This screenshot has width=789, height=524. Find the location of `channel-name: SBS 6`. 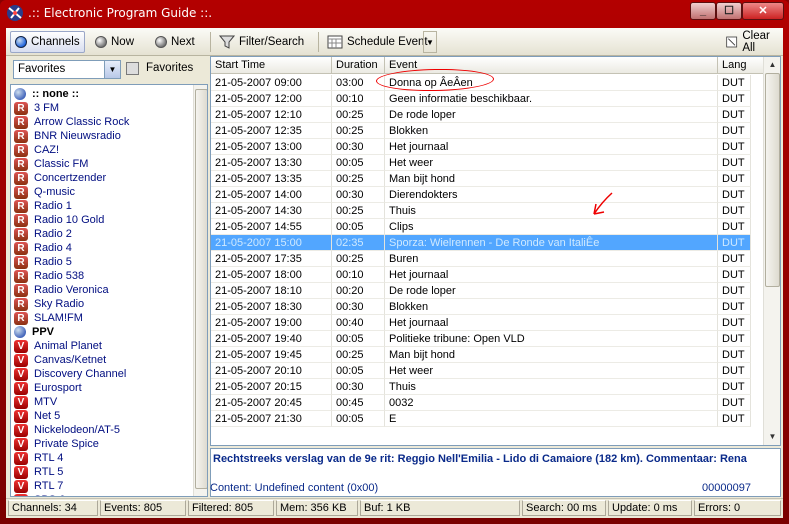

channel-name: SBS 6 is located at coordinates (49, 495).